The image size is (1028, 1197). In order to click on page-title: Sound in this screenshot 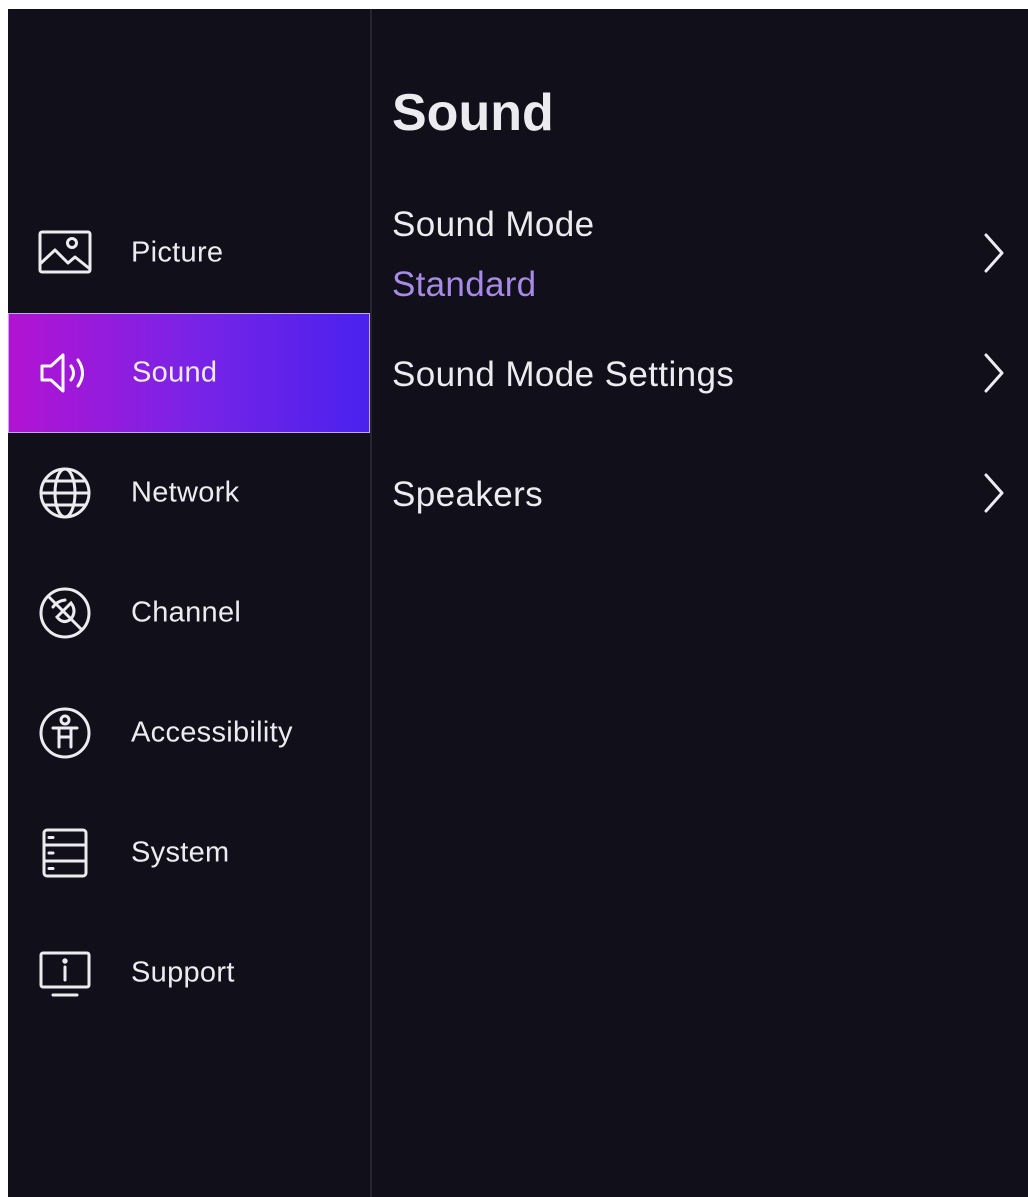, I will do `click(473, 113)`.